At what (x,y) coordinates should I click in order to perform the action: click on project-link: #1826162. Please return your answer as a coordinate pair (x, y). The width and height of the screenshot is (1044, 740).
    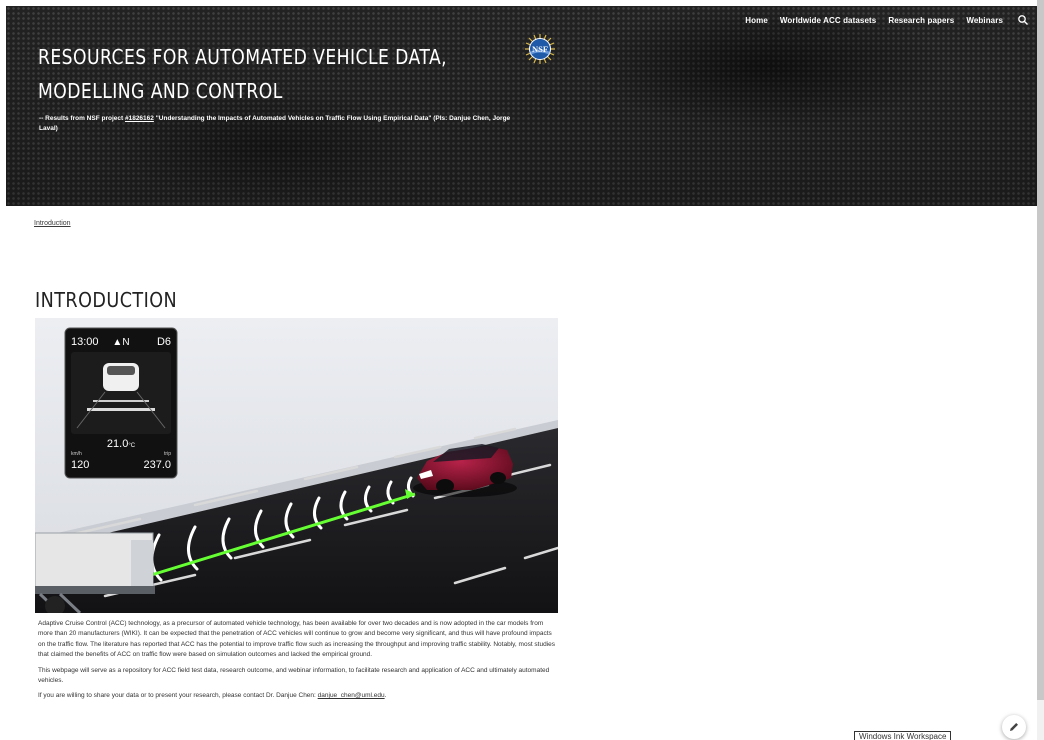
    Looking at the image, I should click on (139, 118).